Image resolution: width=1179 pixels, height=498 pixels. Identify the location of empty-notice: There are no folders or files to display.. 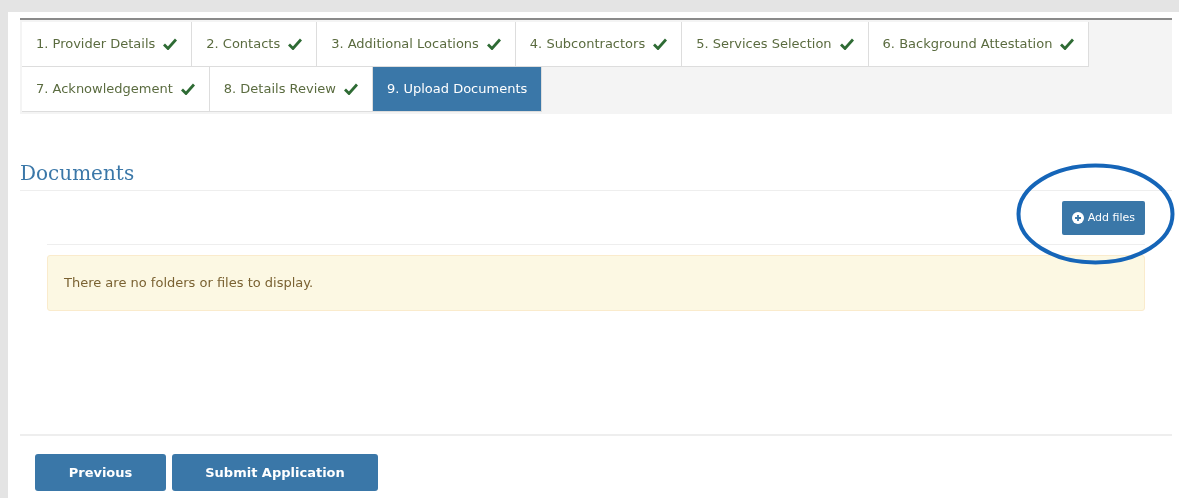
(596, 283).